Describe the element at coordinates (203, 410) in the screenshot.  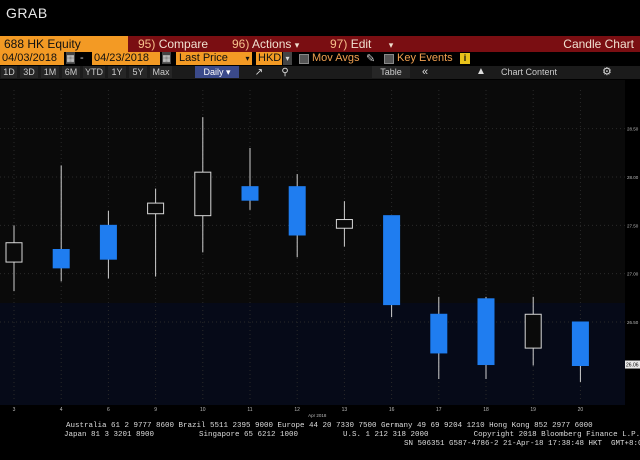
I see `x-tick-label: 10` at that location.